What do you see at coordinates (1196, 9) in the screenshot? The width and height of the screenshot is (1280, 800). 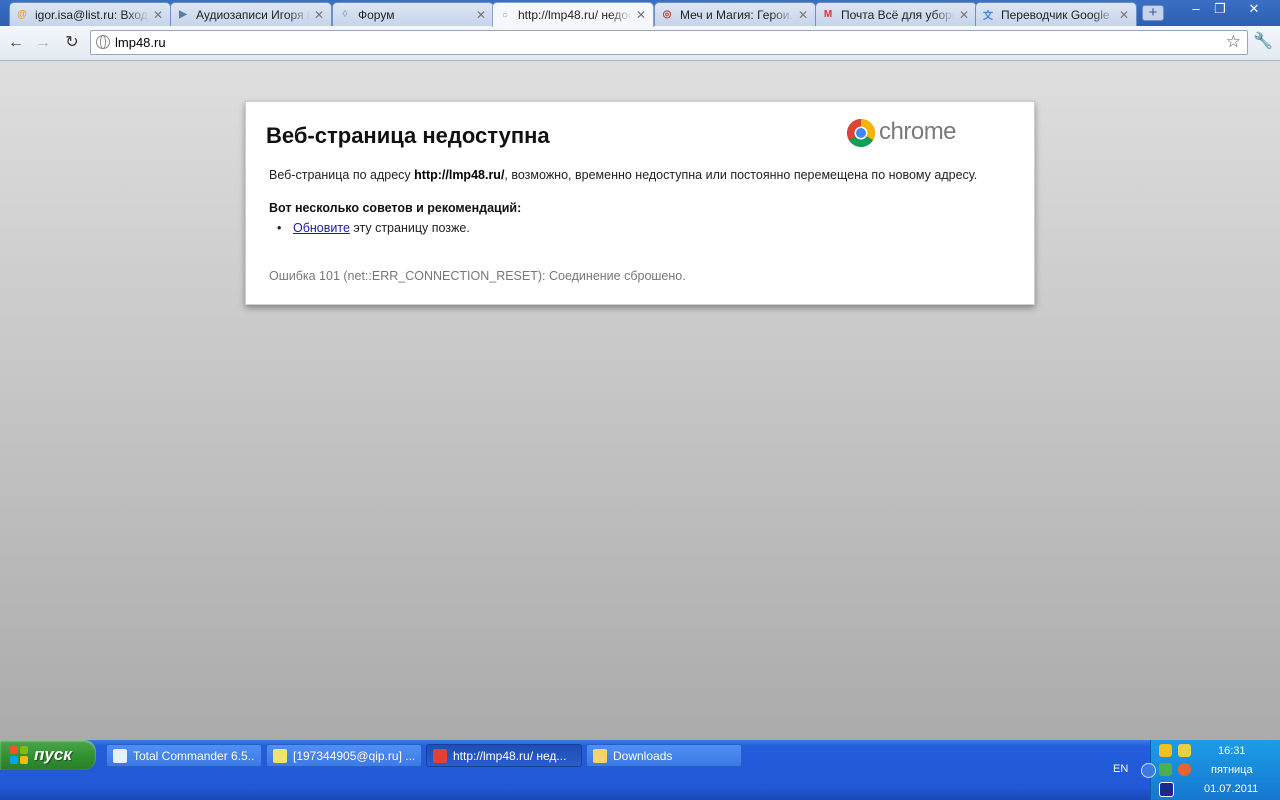 I see `minimize-button: ‒` at bounding box center [1196, 9].